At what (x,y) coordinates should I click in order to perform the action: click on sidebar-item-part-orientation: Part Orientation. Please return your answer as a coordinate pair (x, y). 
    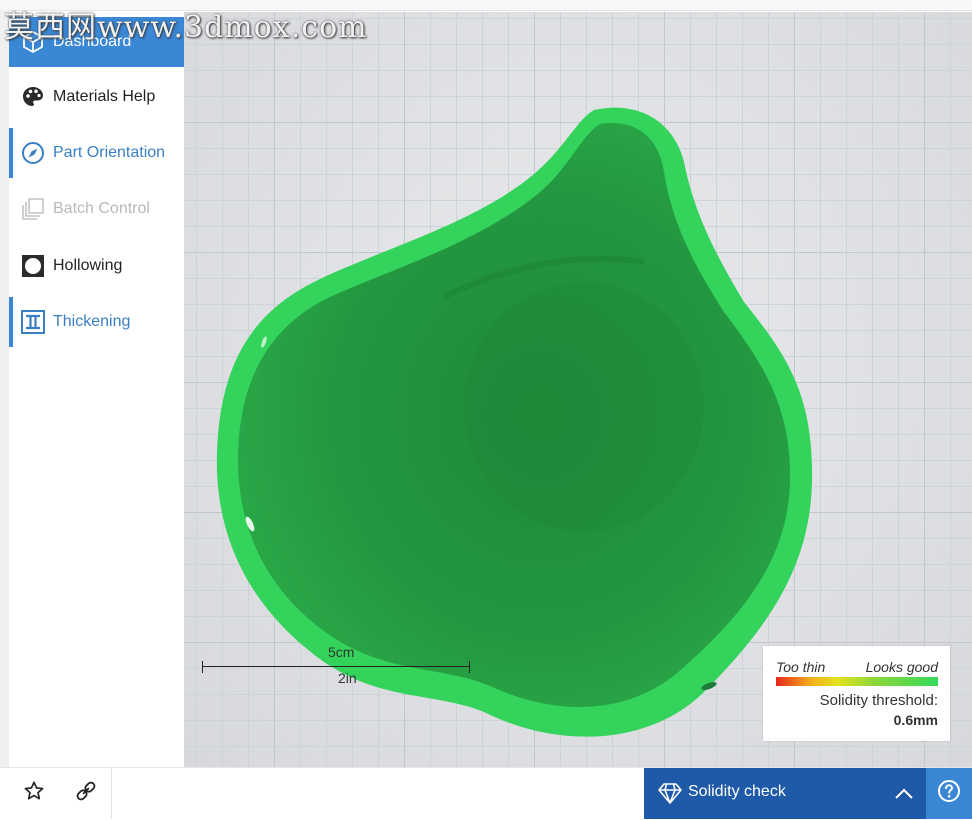
    Looking at the image, I should click on (96, 153).